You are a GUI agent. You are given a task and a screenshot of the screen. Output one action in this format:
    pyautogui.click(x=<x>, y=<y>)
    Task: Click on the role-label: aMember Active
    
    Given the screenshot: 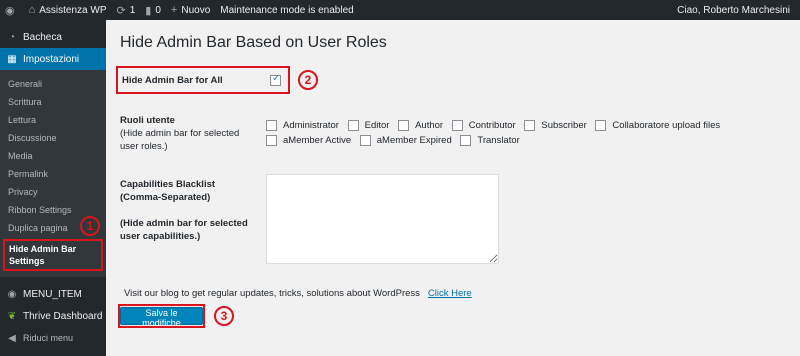 What is the action you would take?
    pyautogui.click(x=317, y=140)
    